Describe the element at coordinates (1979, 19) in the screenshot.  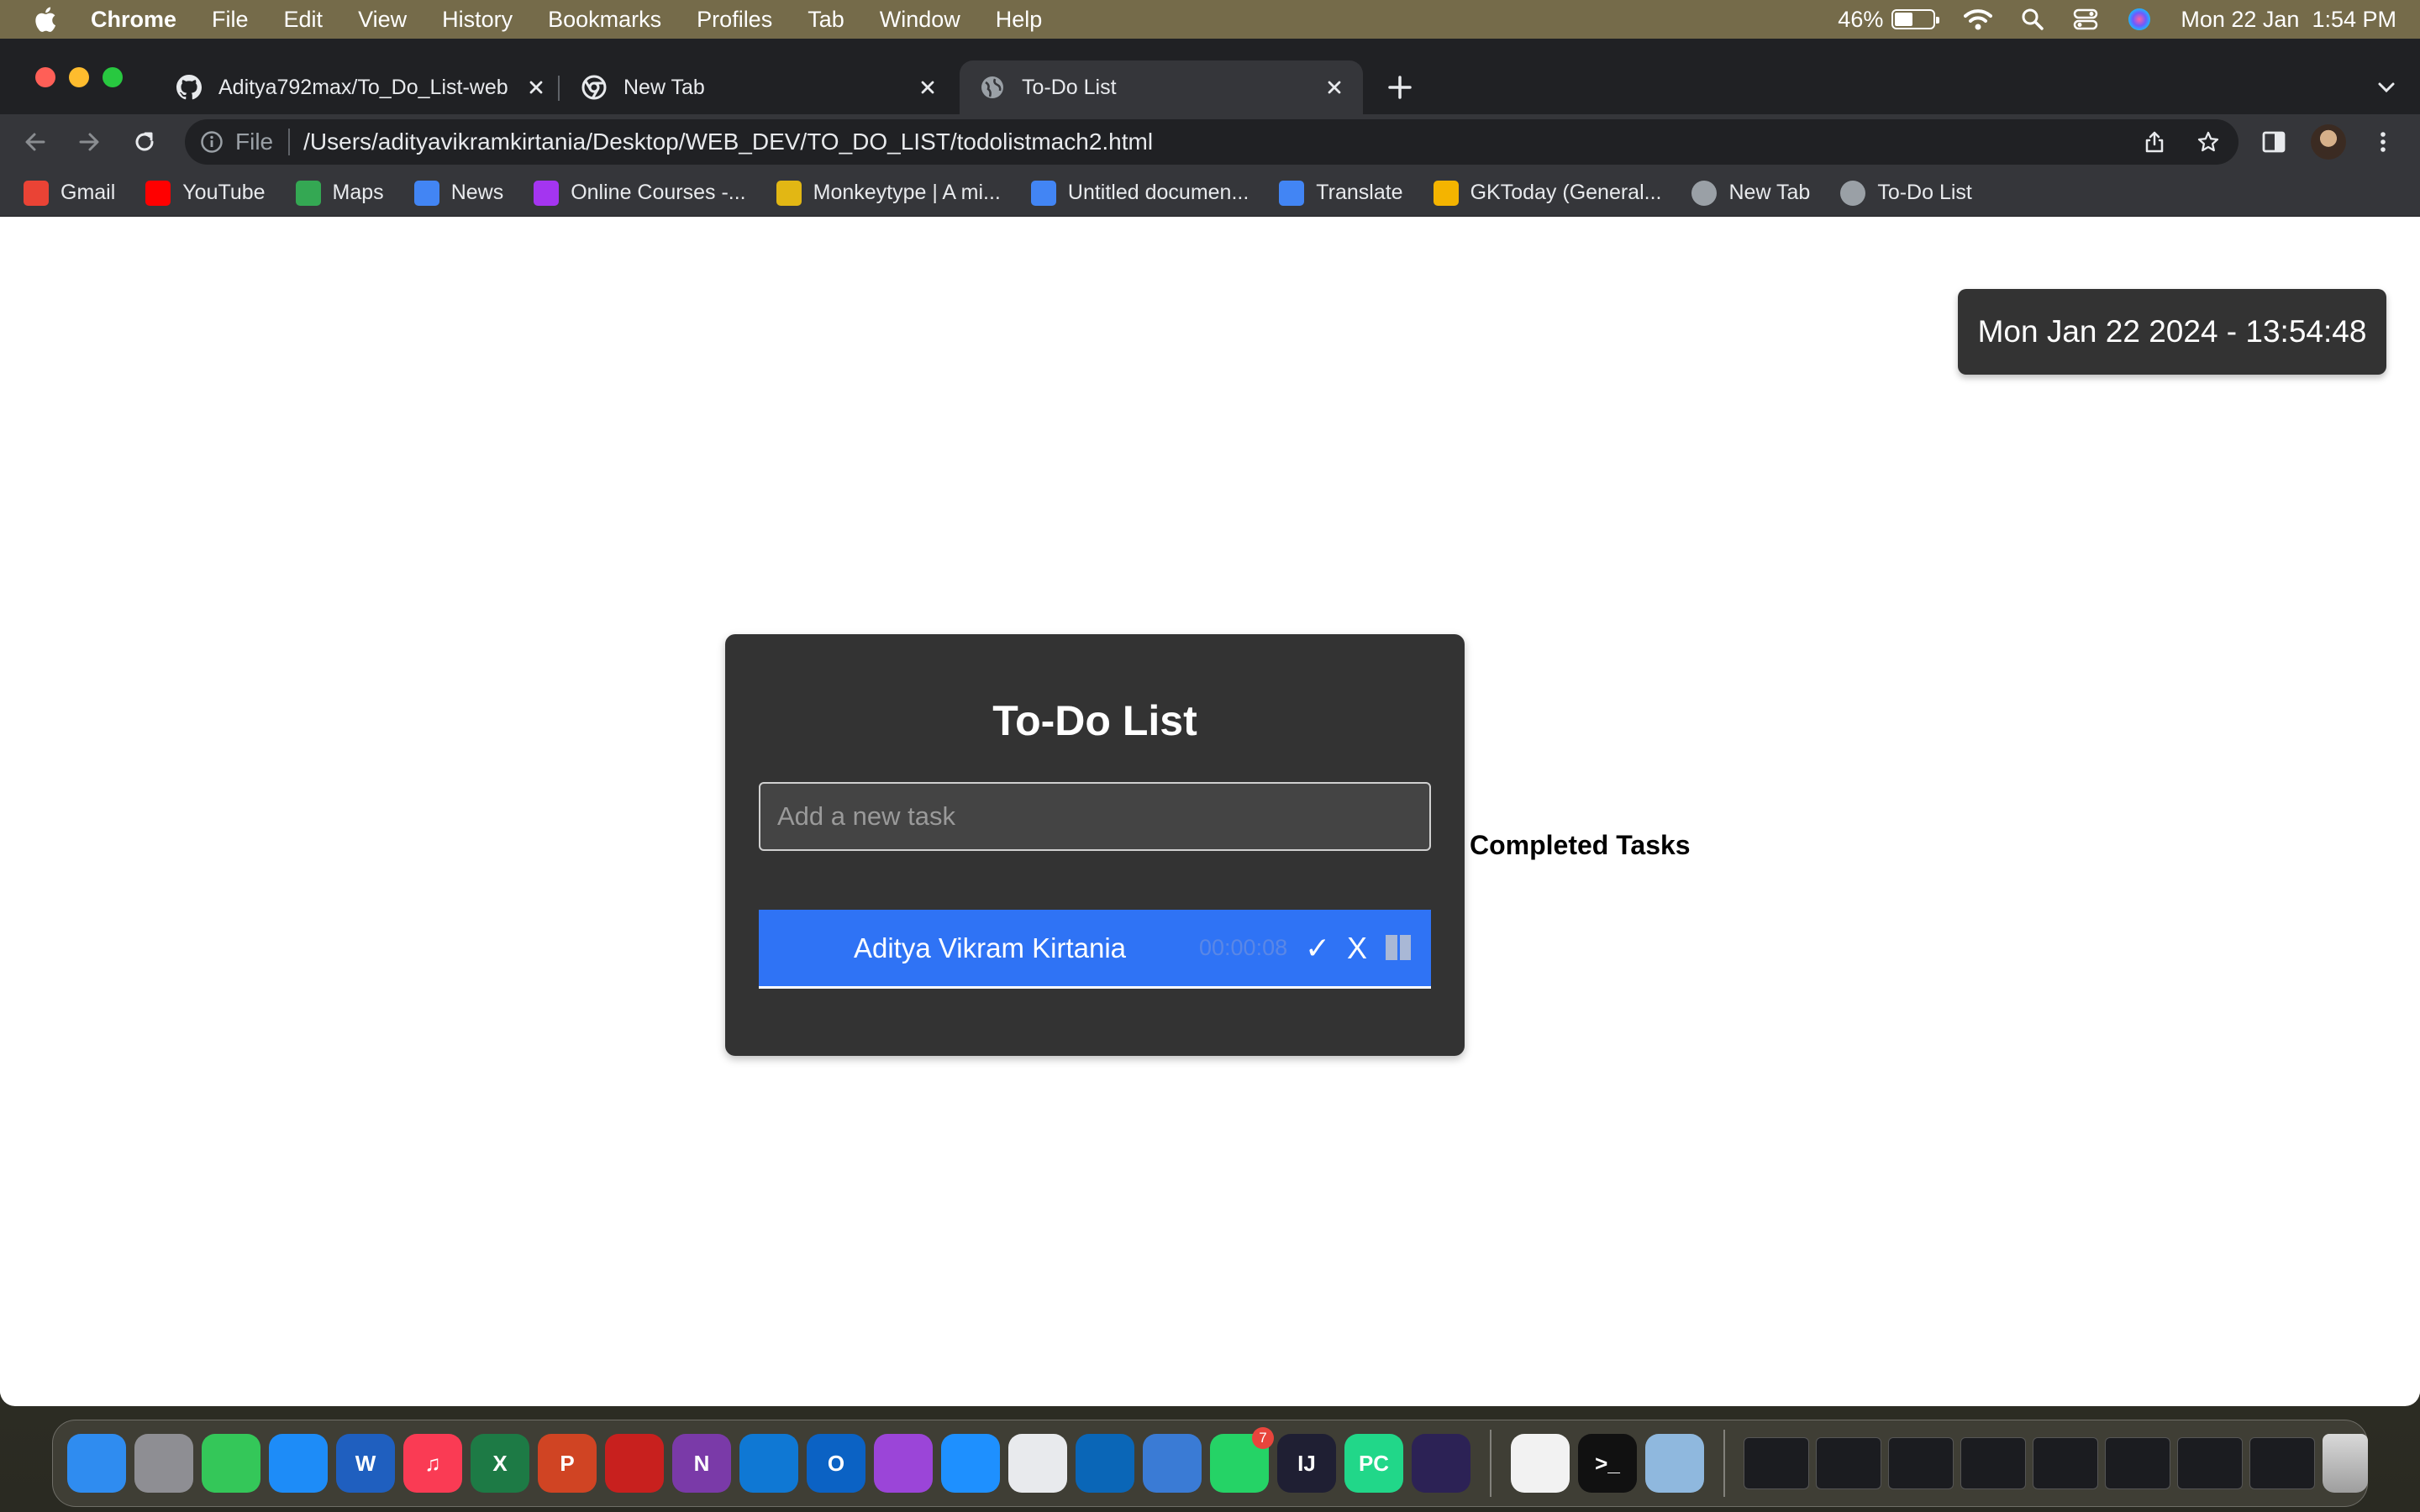
I see `wifi-icon` at that location.